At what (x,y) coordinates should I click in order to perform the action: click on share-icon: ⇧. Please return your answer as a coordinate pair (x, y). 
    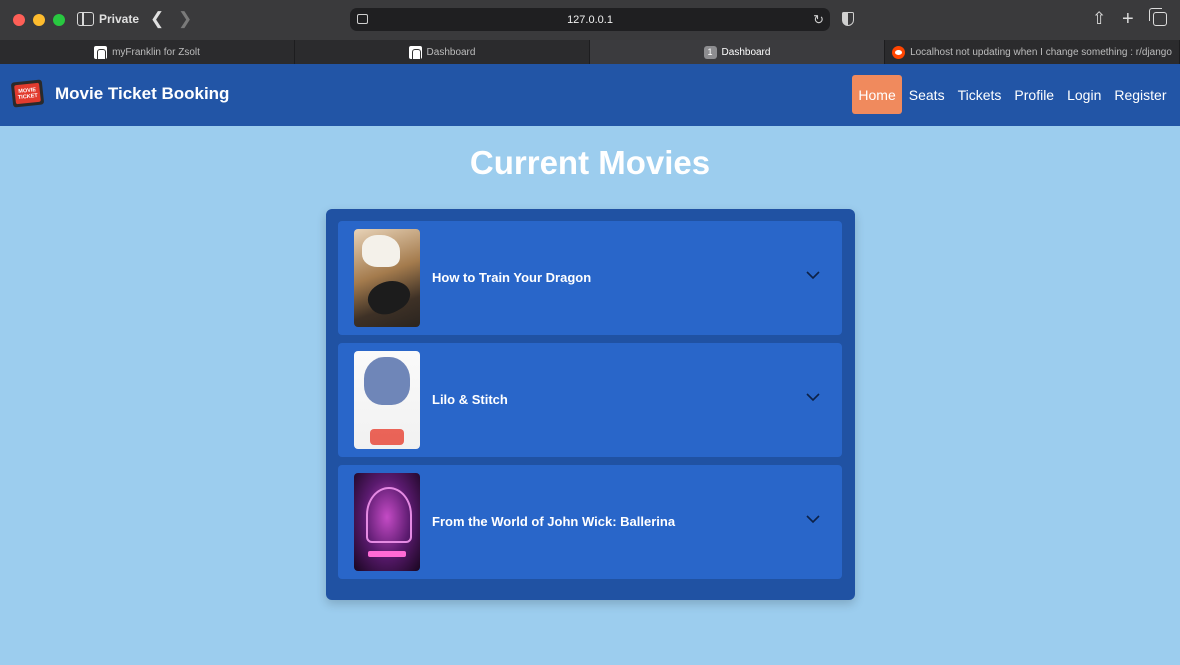
    Looking at the image, I should click on (1099, 19).